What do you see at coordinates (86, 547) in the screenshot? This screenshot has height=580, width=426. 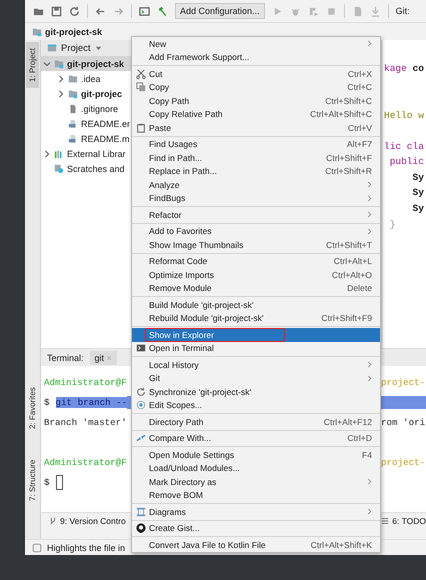 I see `status-message: Highlights the file in` at bounding box center [86, 547].